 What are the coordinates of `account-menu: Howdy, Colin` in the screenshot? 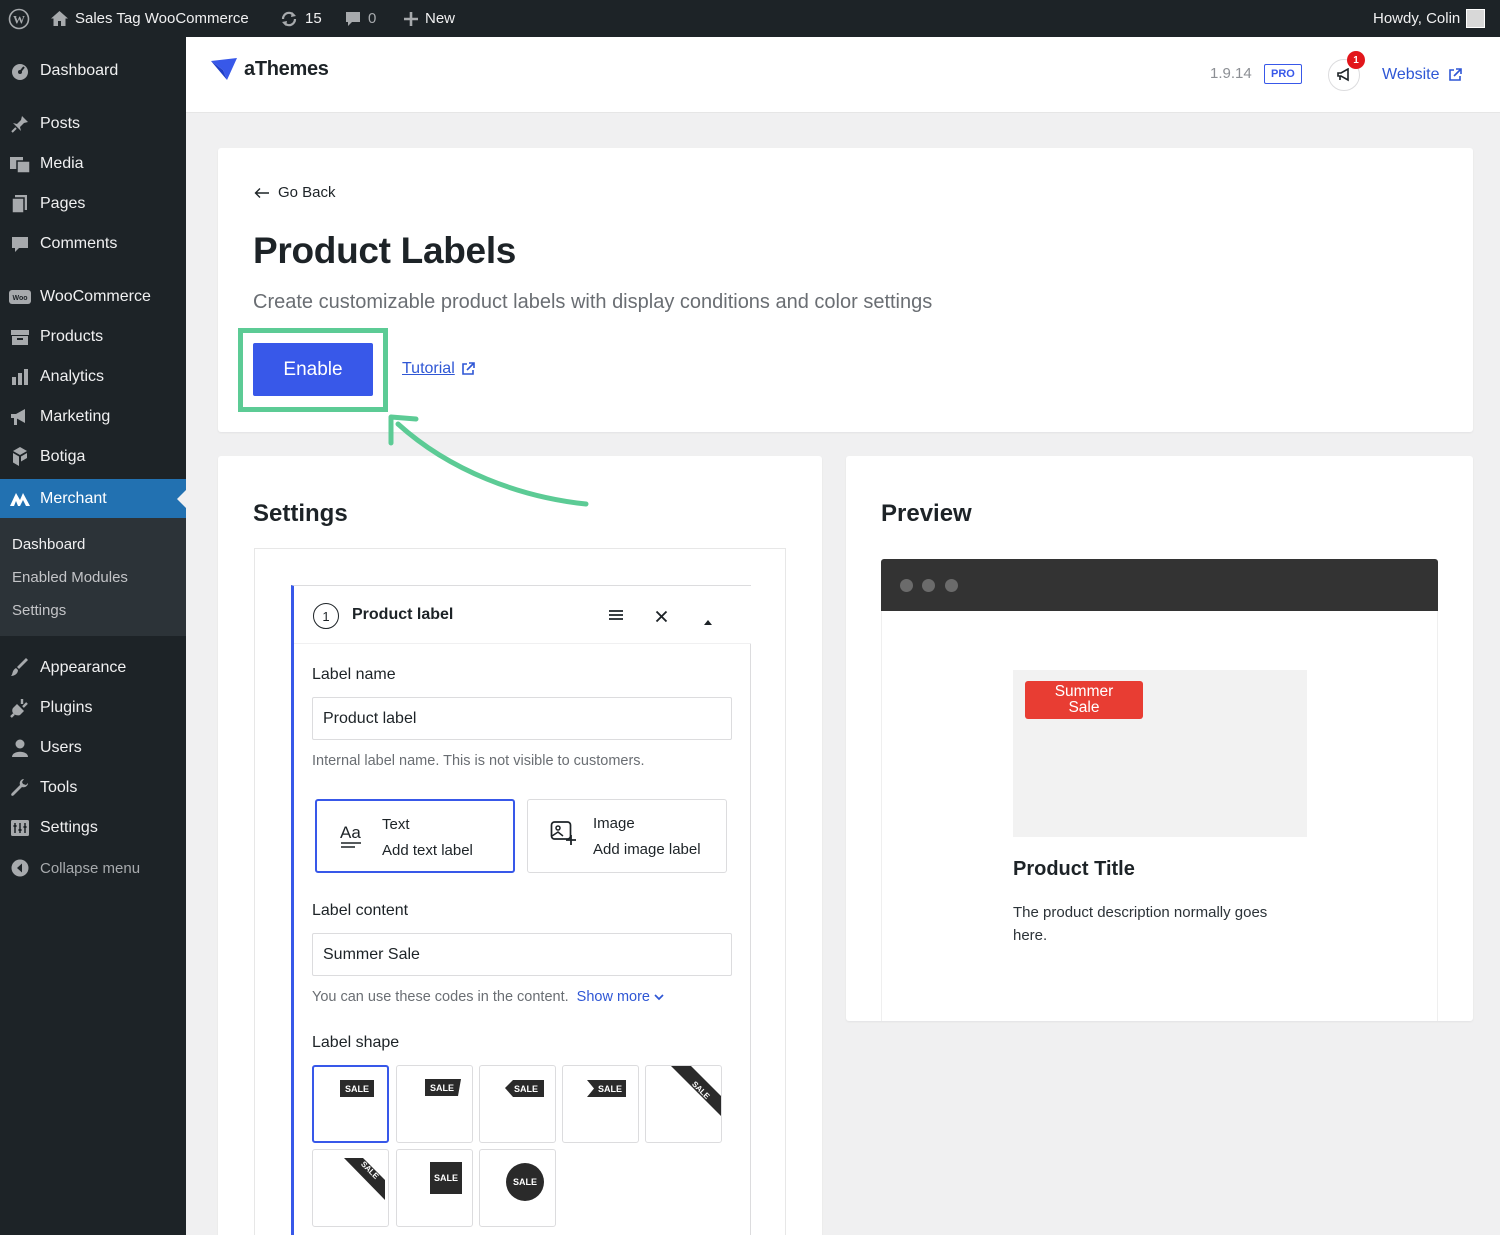 It's located at (1429, 18).